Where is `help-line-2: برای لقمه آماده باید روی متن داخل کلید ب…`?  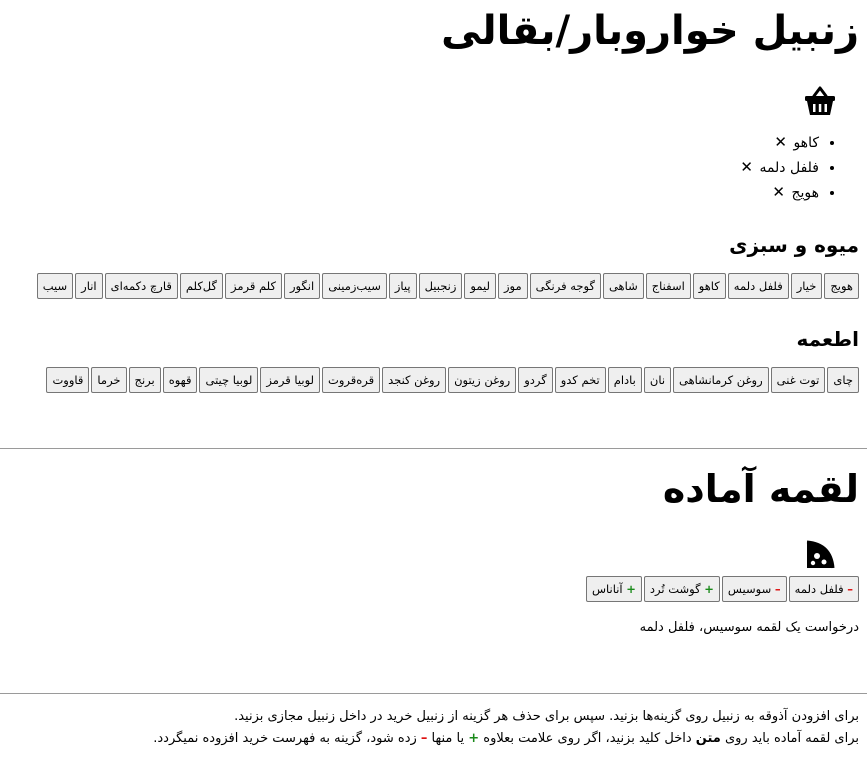
help-line-2: برای لقمه آماده باید روی متن داخل کلید ب… is located at coordinates (433, 739).